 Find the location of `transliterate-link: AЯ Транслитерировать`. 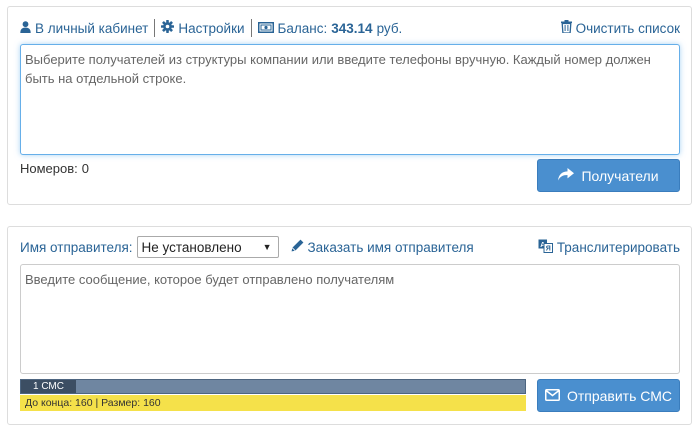

transliterate-link: AЯ Транслитерировать is located at coordinates (609, 247).